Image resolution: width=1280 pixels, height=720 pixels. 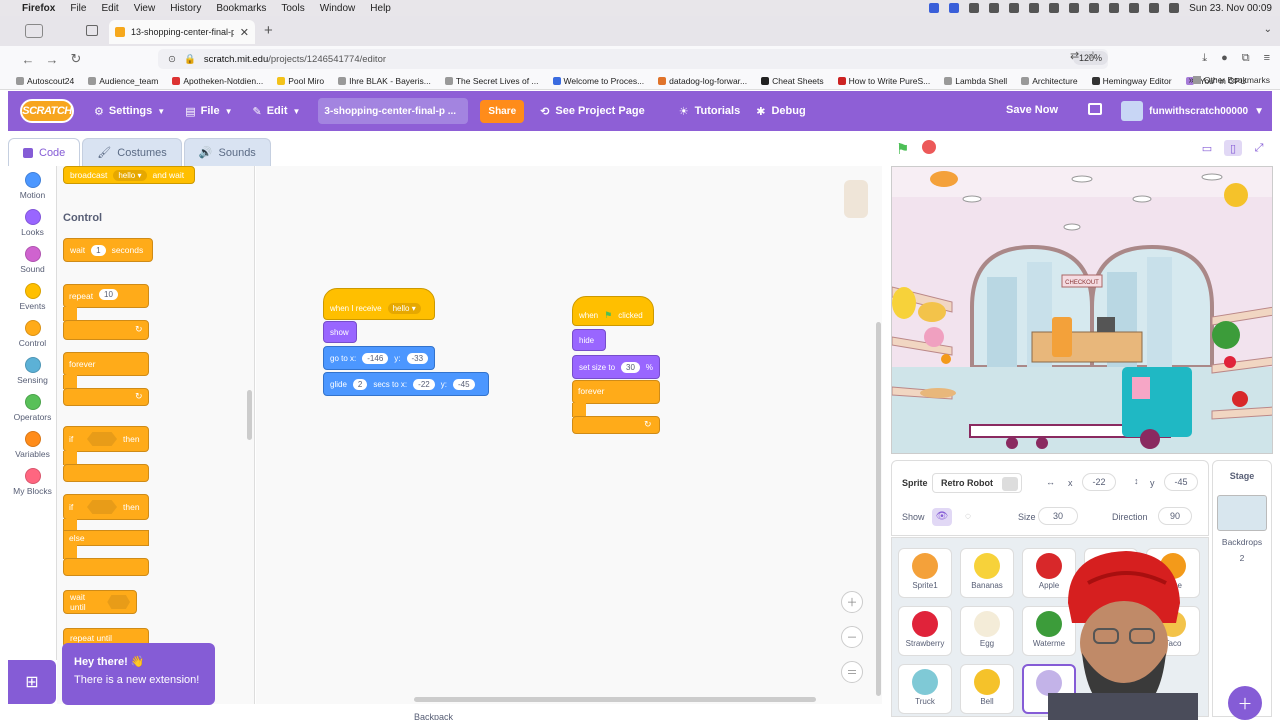 I want to click on zoom-reset-button: ＝, so click(x=852, y=672).